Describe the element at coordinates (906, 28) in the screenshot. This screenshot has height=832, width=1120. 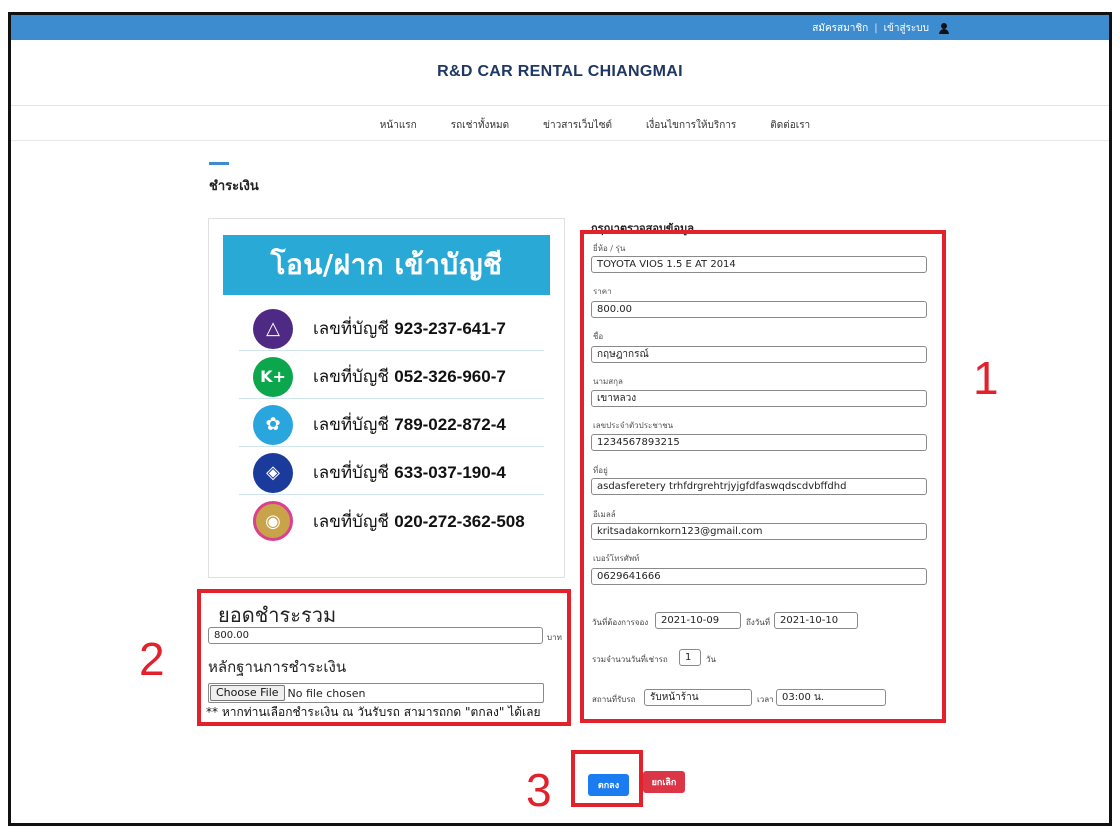
I see `login-link: เข้าสู่ระบบ` at that location.